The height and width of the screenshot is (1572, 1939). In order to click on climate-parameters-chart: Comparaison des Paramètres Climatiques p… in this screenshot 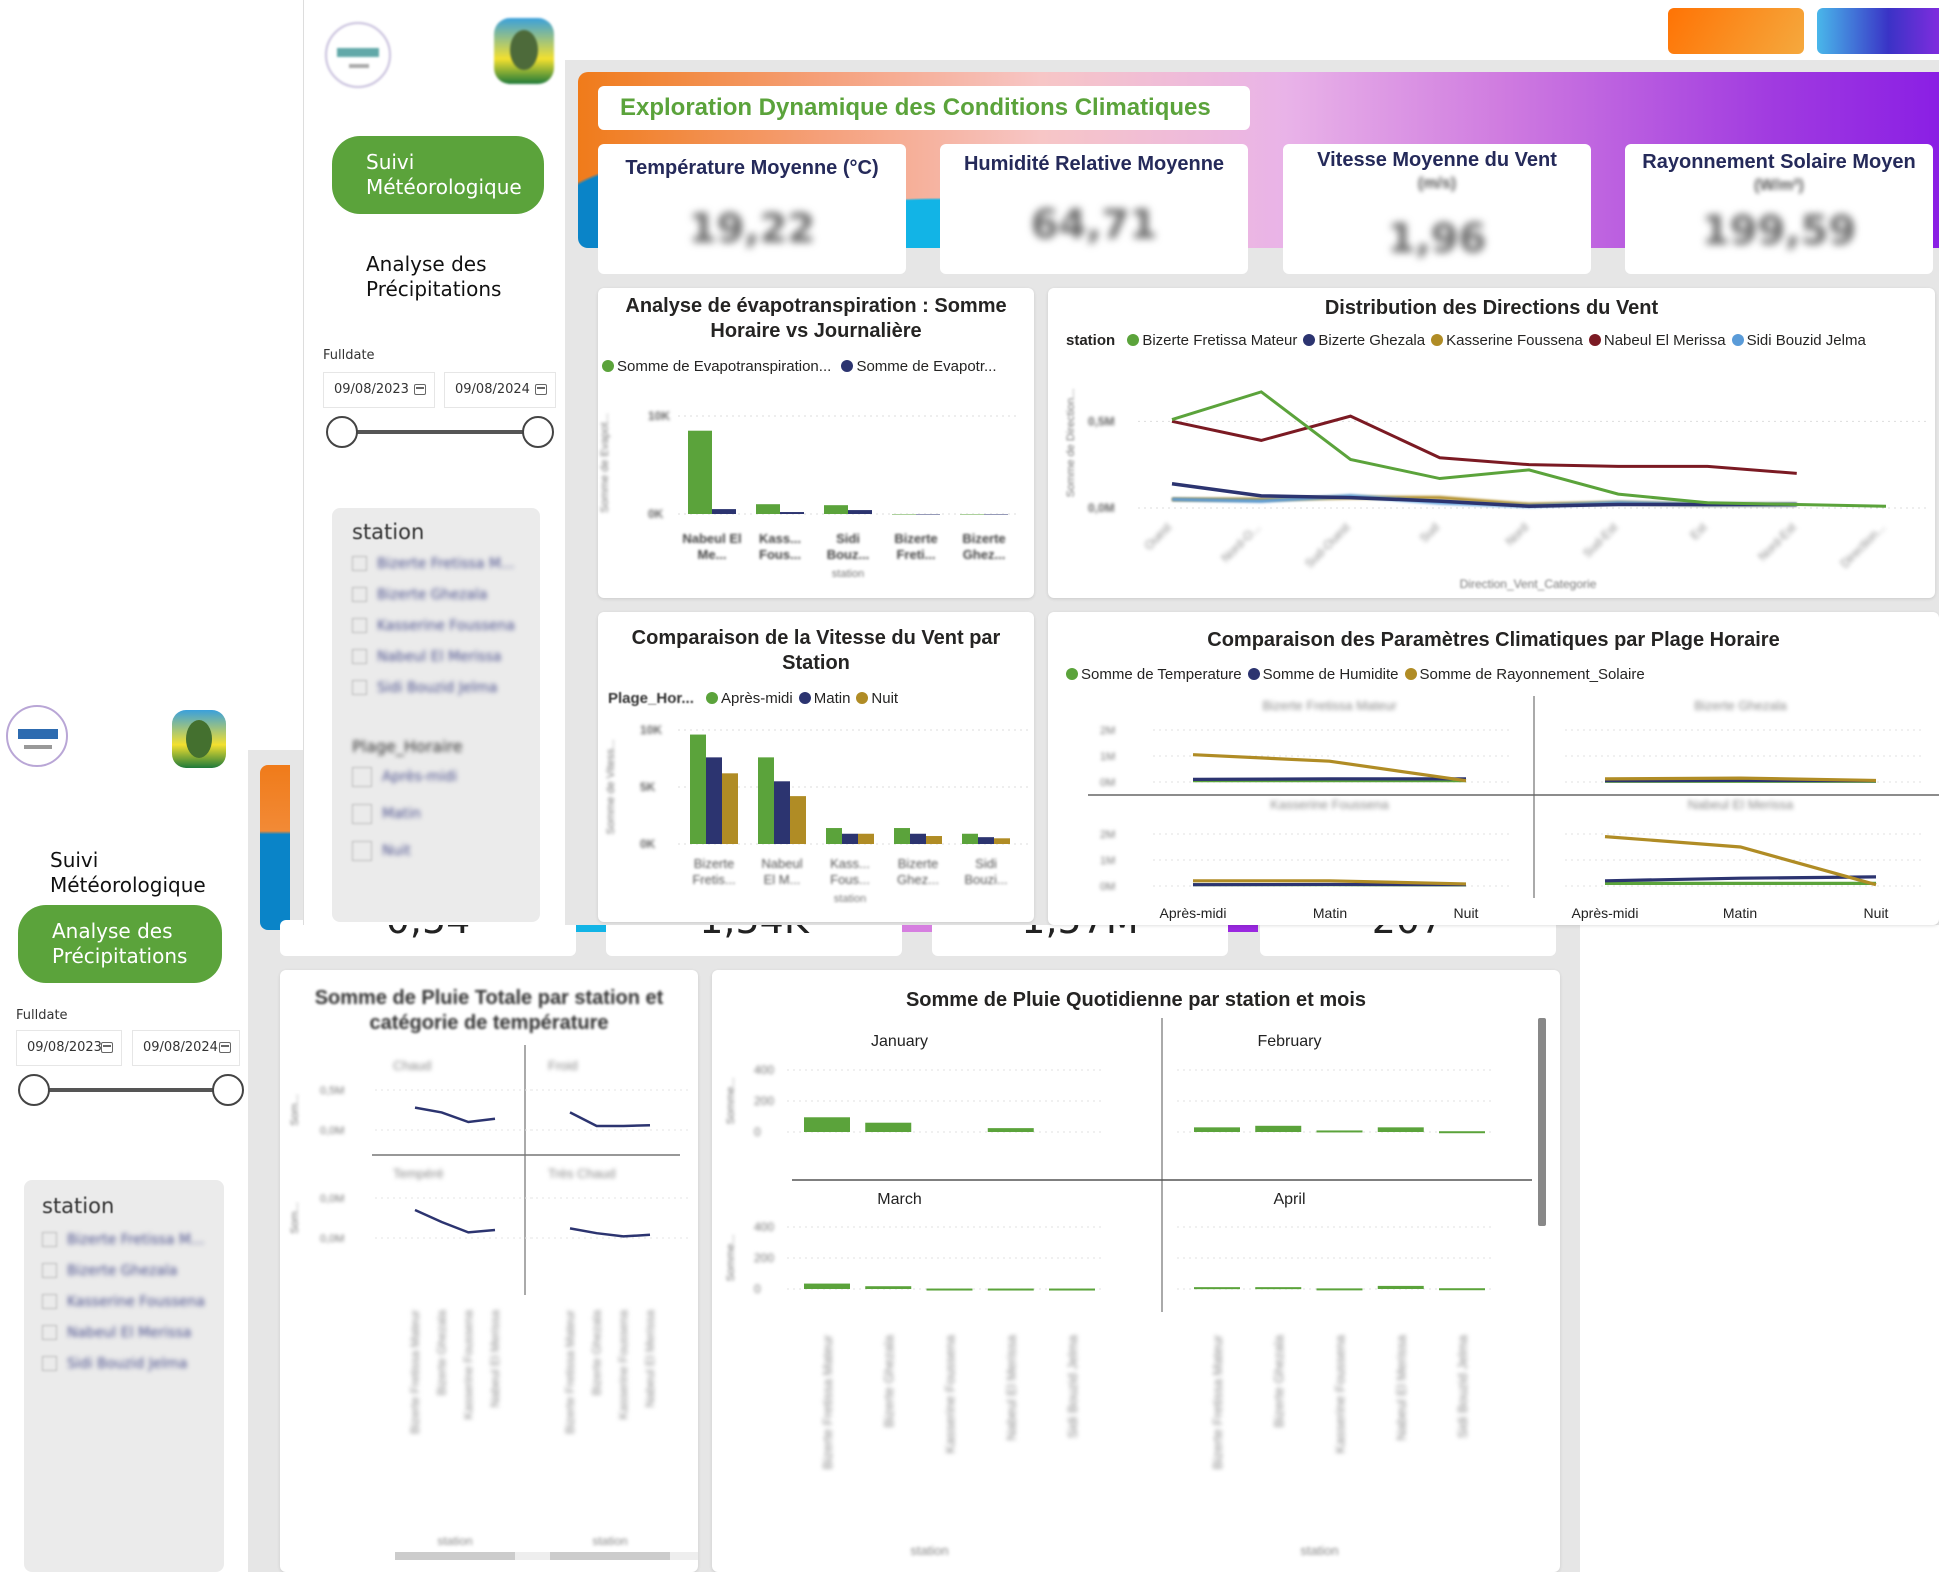, I will do `click(1493, 768)`.